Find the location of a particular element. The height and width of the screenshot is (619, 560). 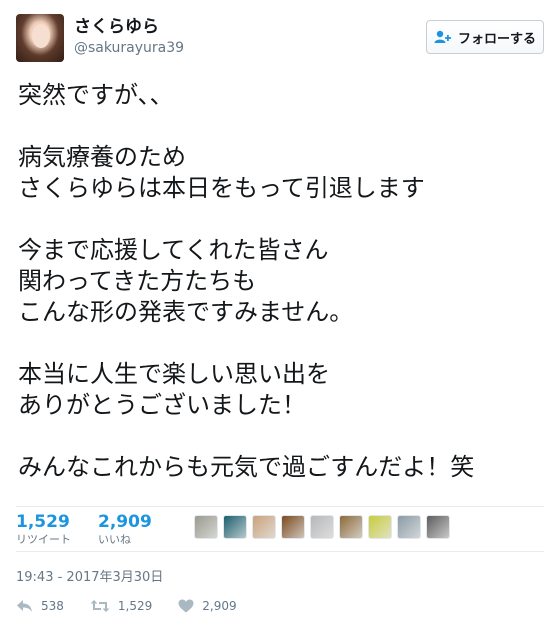

tweet-paragraph: 本当に人生で楽しい思い出を ありがとうございました！ is located at coordinates (283, 390).